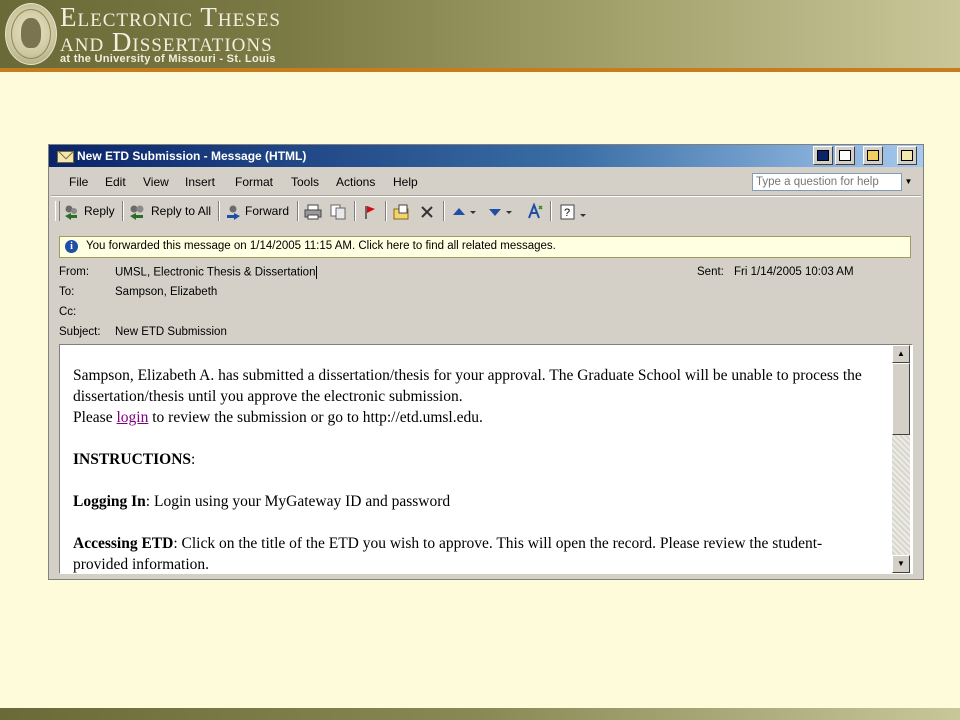  I want to click on scroll-down-arrow-icon: ▼, so click(901, 564).